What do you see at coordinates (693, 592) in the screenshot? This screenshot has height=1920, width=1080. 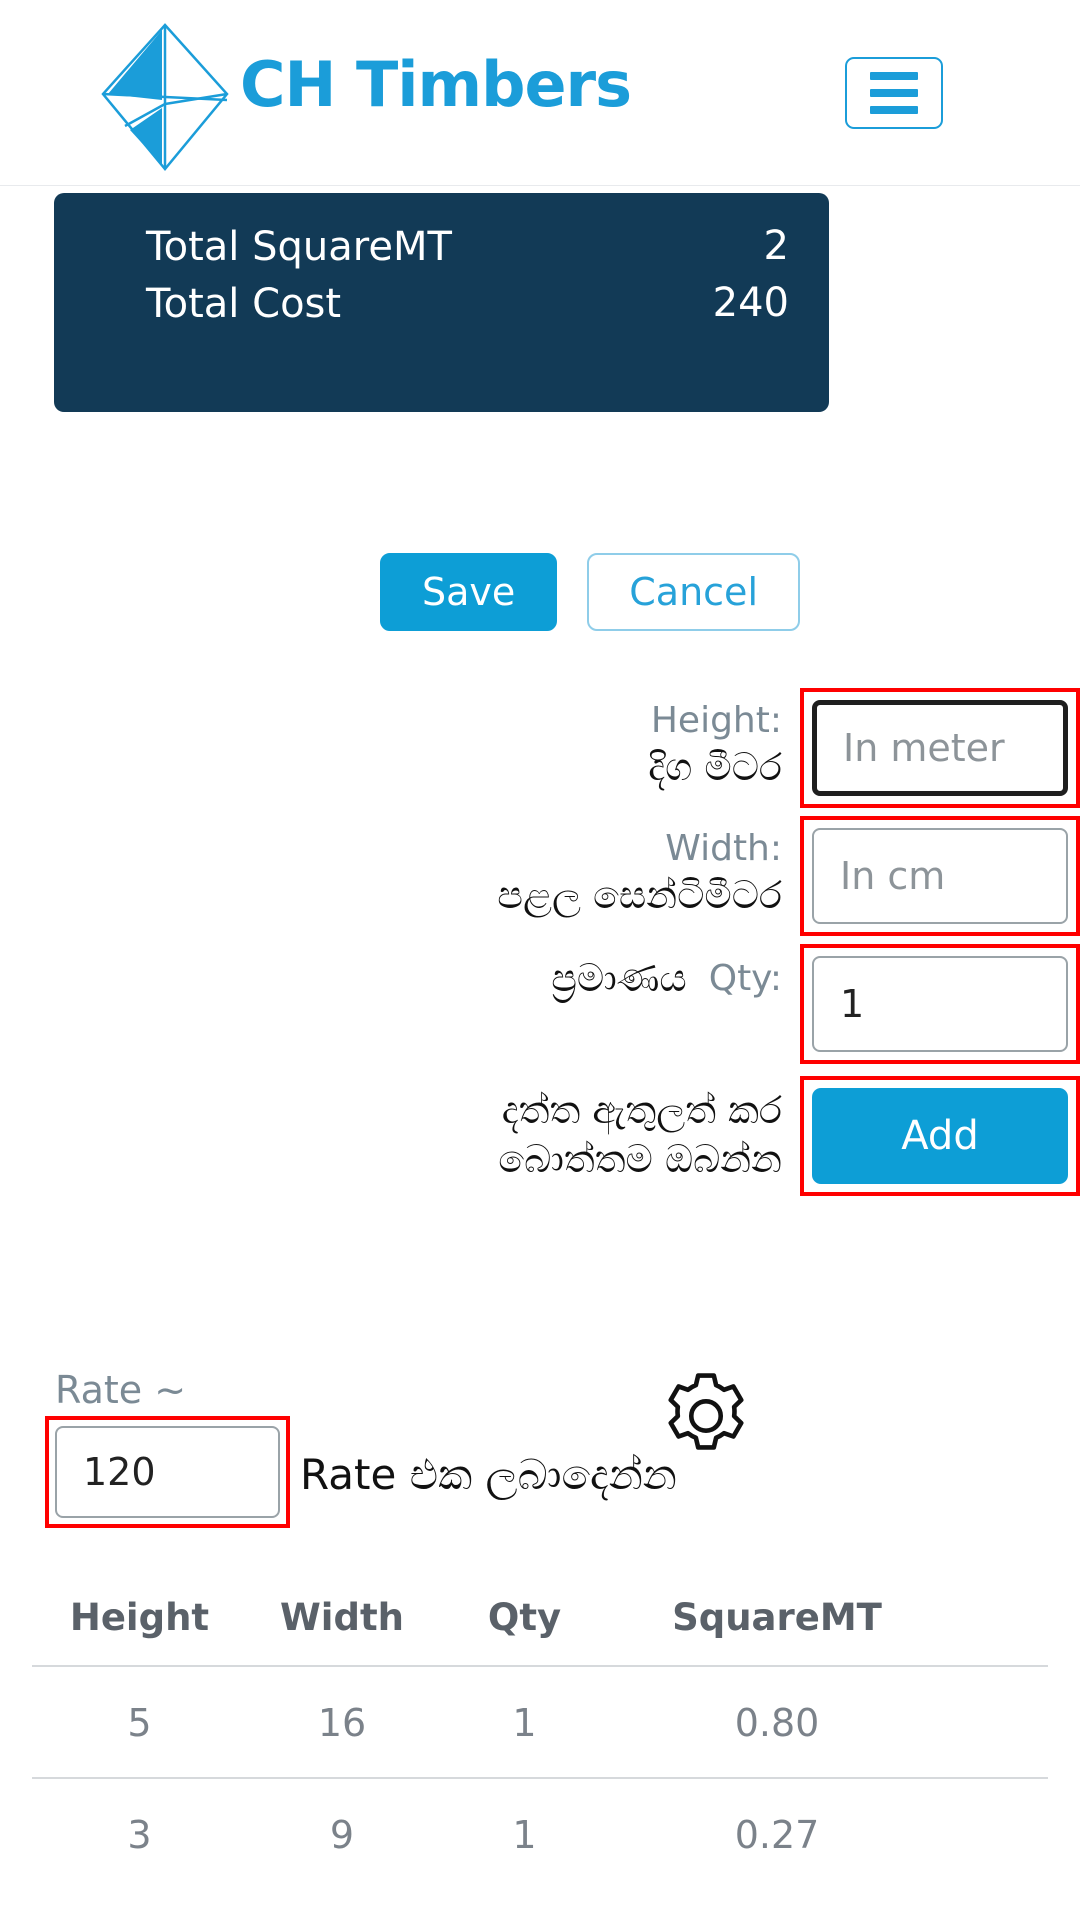 I see `cancel-button: Cancel` at bounding box center [693, 592].